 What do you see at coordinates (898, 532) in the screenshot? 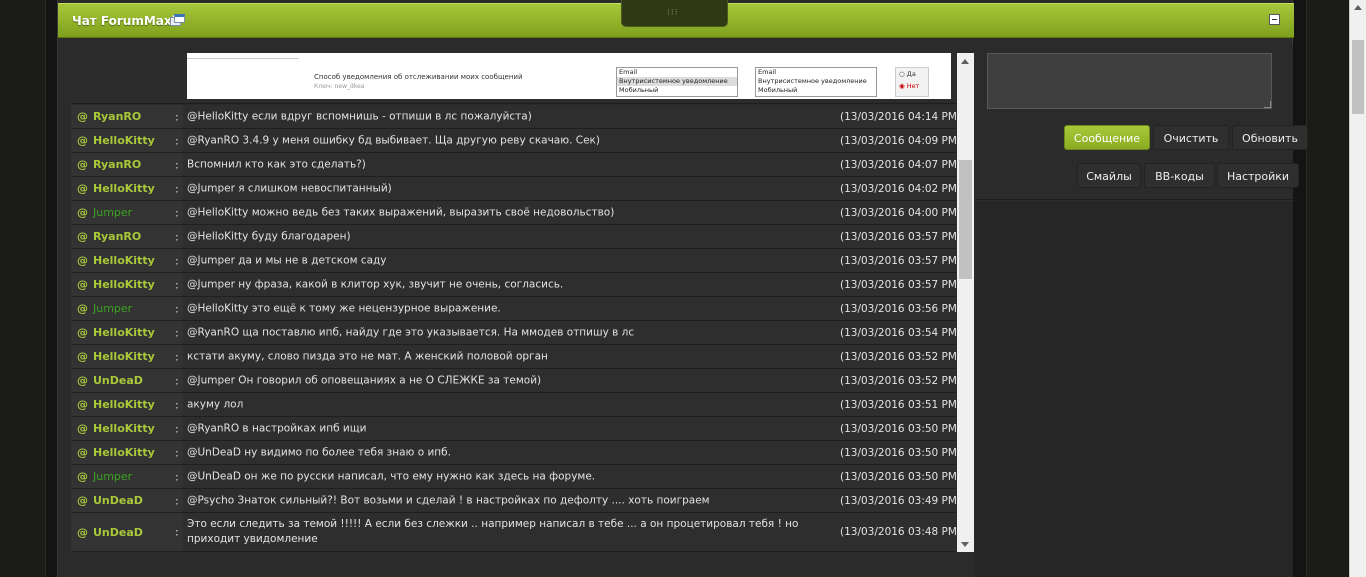
I see `message-timestamp: (13/03/2016 03:48 PM)` at bounding box center [898, 532].